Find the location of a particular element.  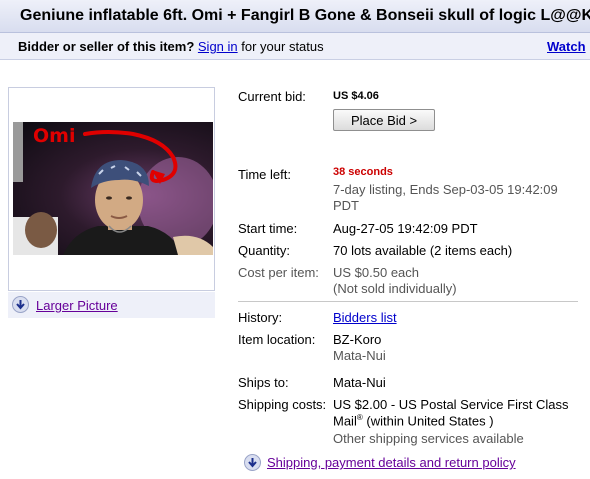

bidders-list-link: Bidders list is located at coordinates (365, 317).